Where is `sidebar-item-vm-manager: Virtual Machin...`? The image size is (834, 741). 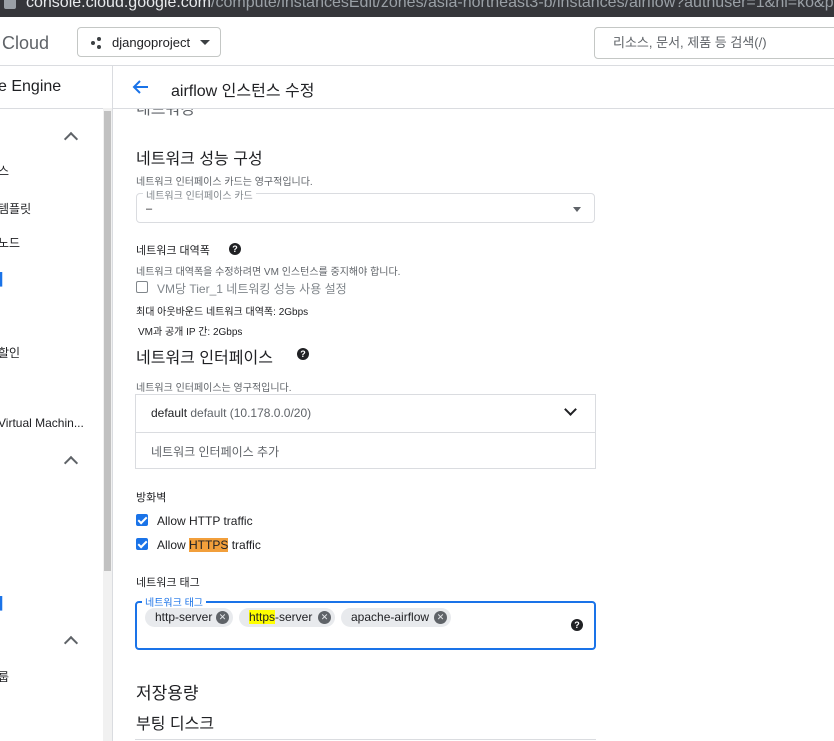
sidebar-item-vm-manager: Virtual Machin... is located at coordinates (42, 423).